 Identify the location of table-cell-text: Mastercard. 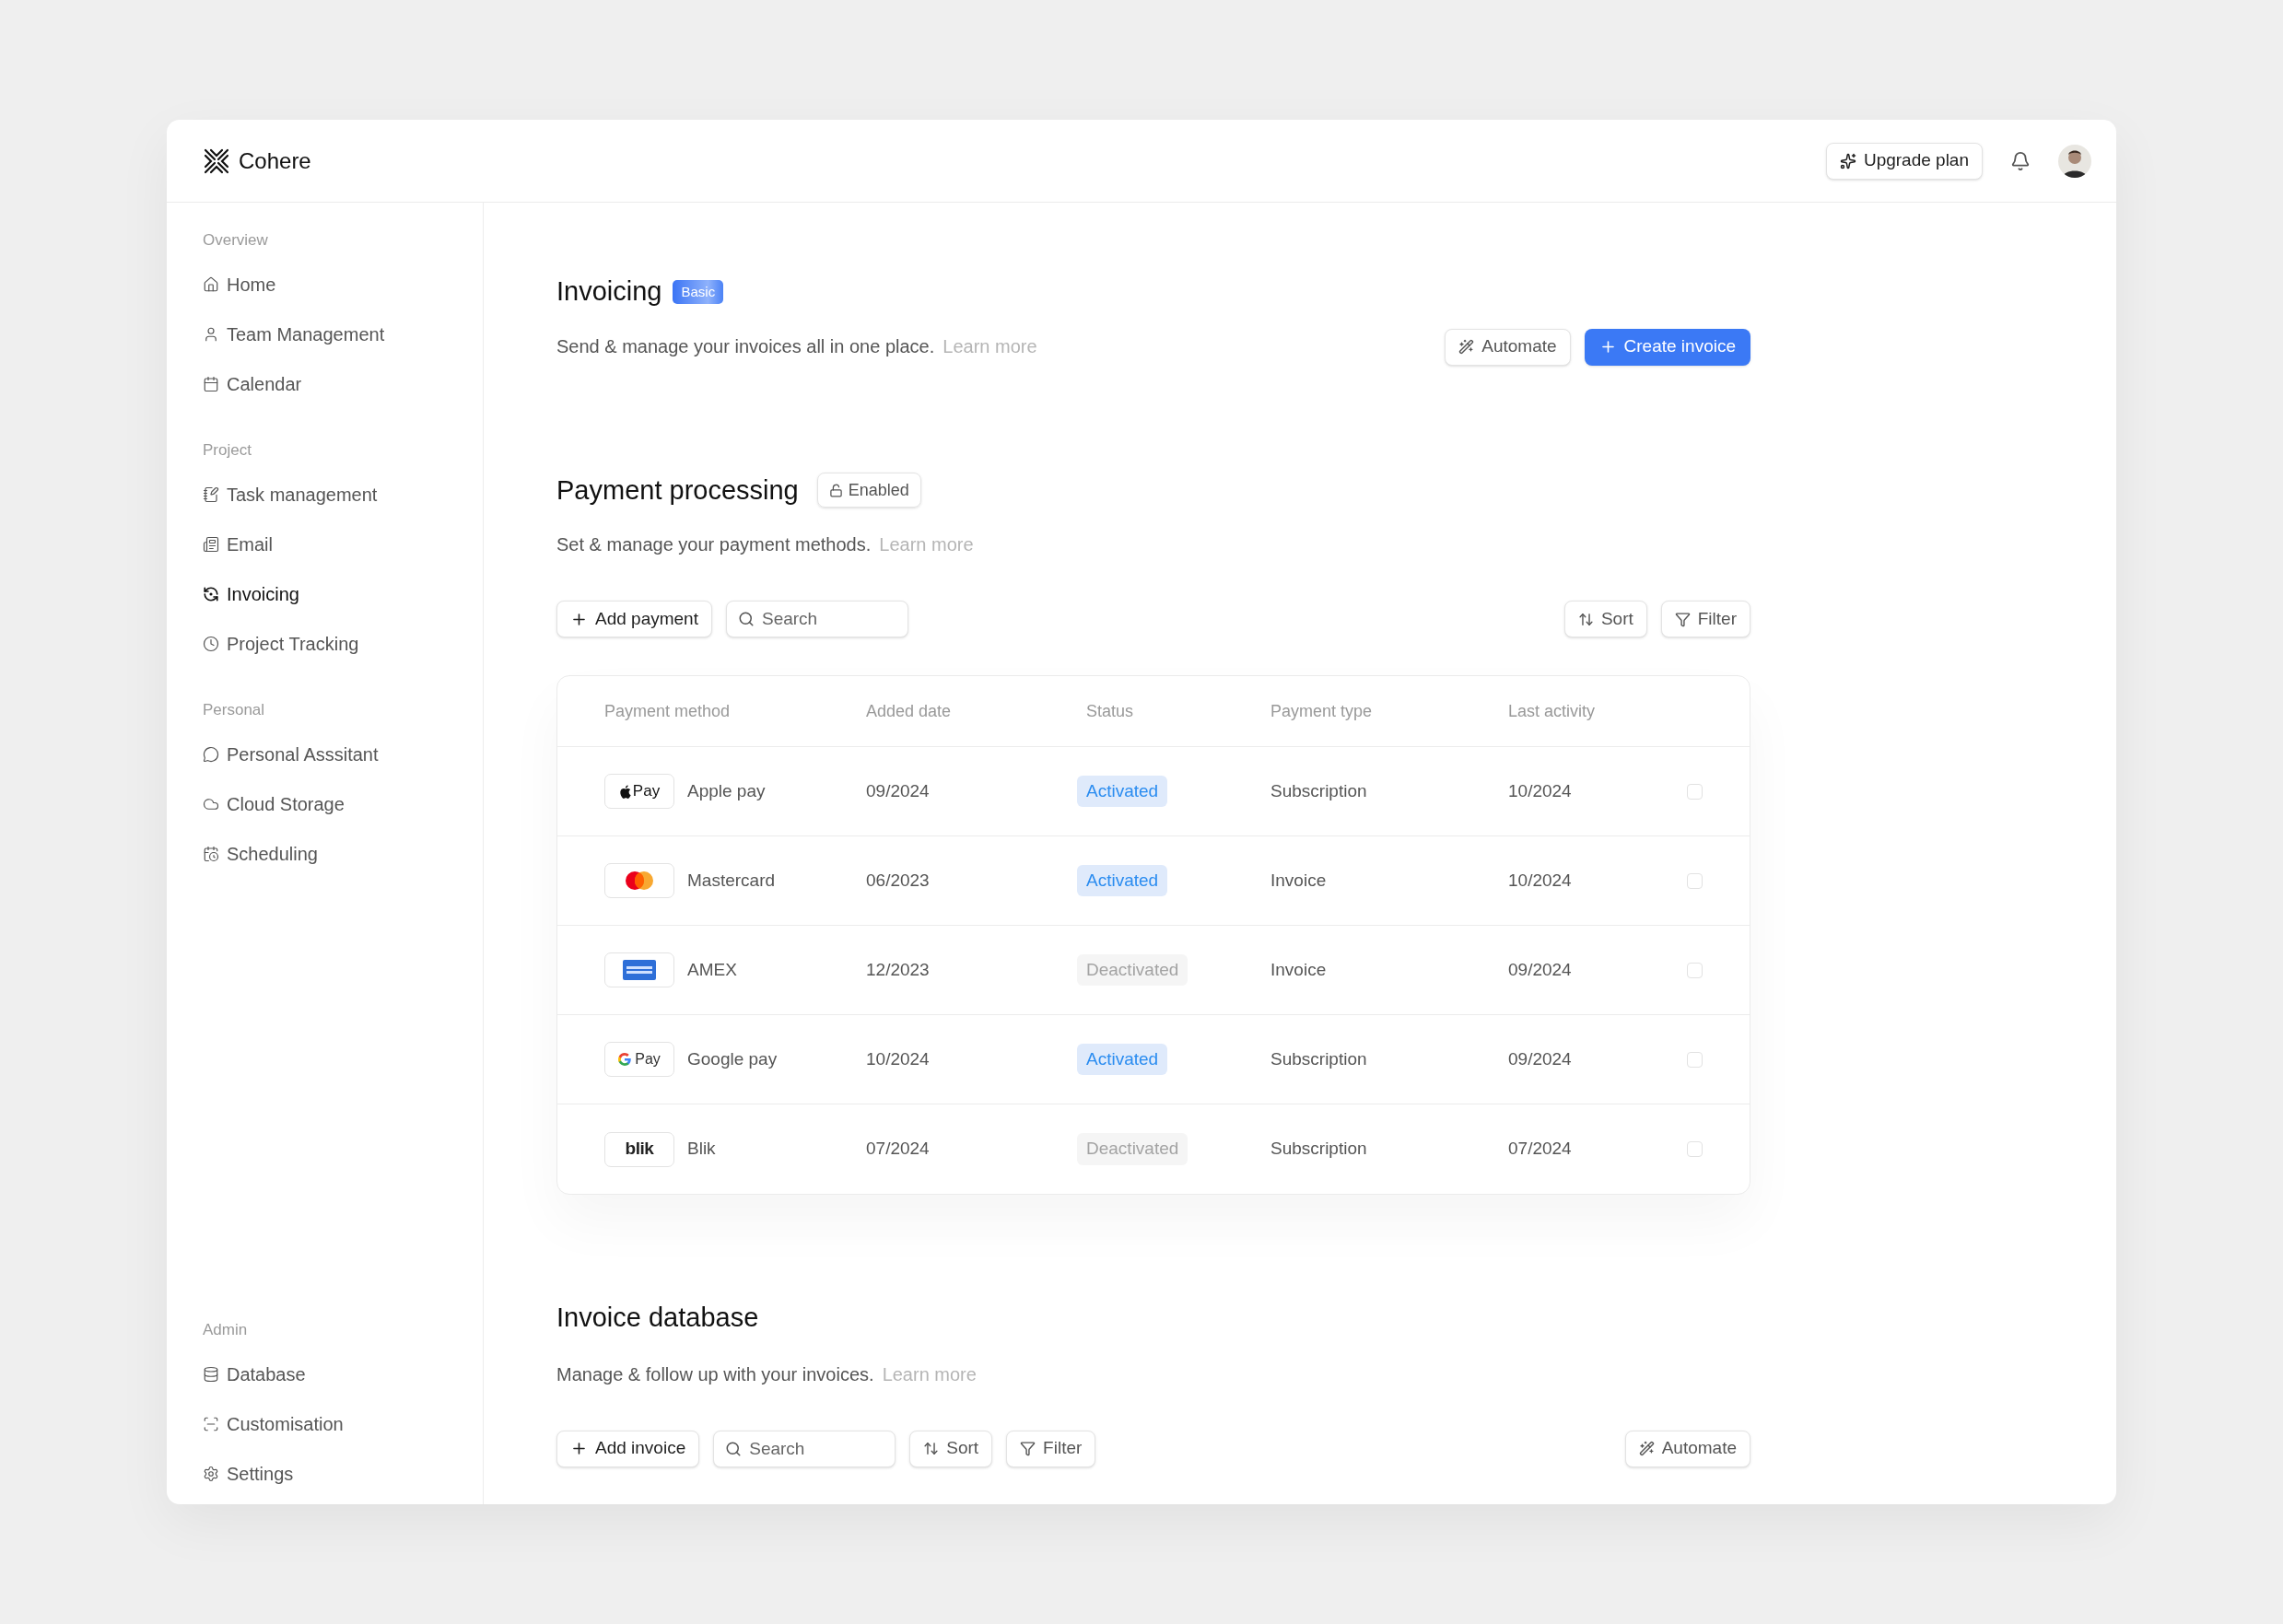
(731, 881).